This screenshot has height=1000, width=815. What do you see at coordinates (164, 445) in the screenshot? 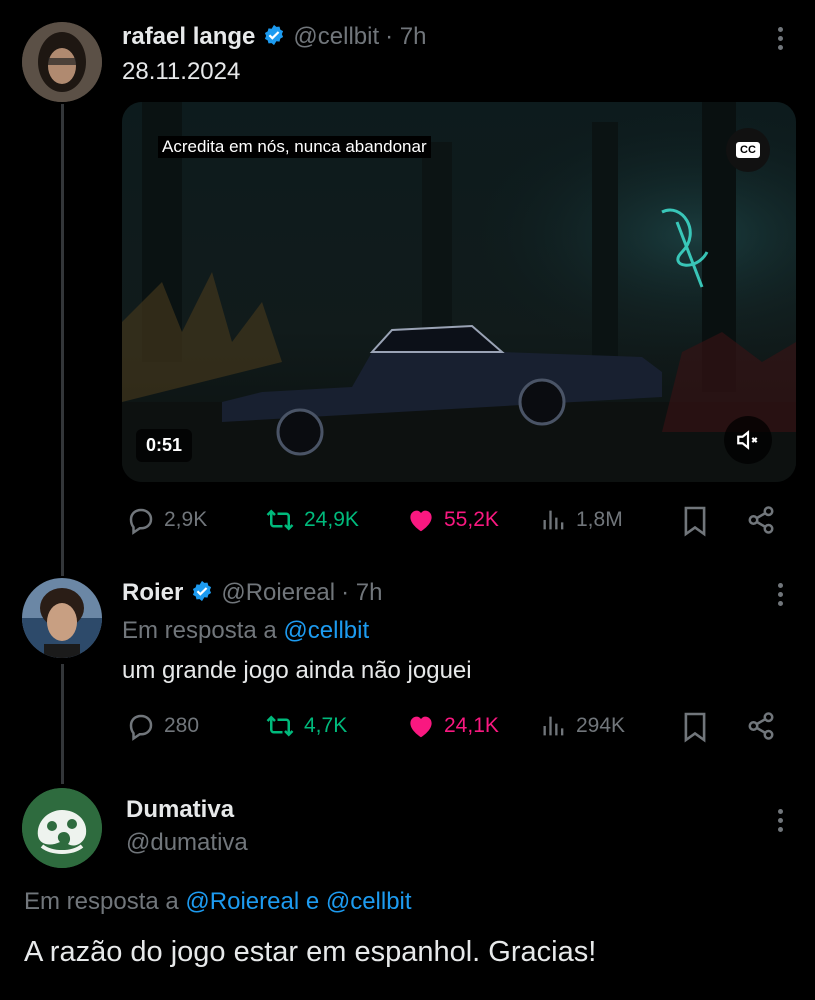
I see `video-duration: 0:51` at bounding box center [164, 445].